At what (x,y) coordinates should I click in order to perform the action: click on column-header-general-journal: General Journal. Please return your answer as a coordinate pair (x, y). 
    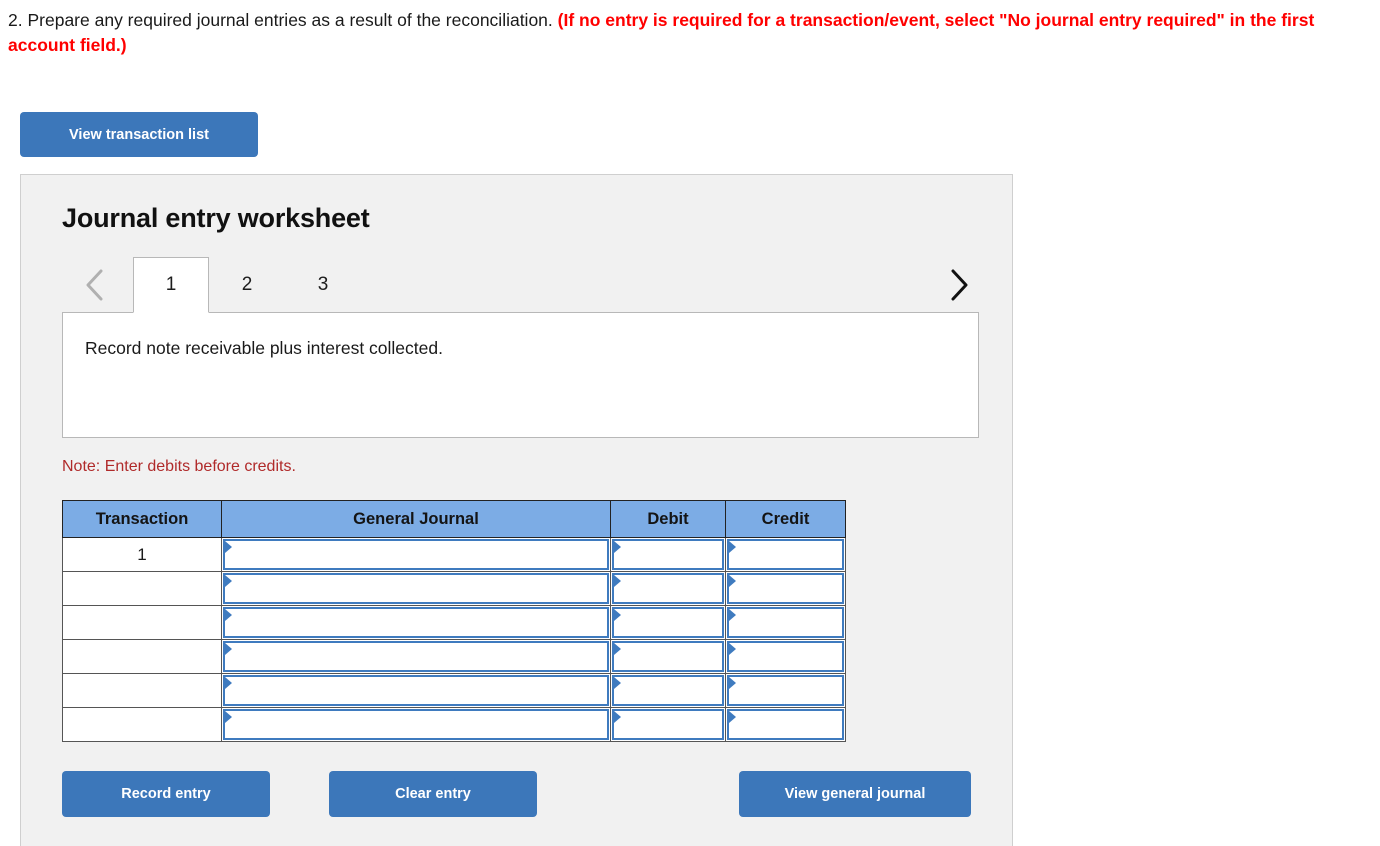
    Looking at the image, I should click on (416, 519).